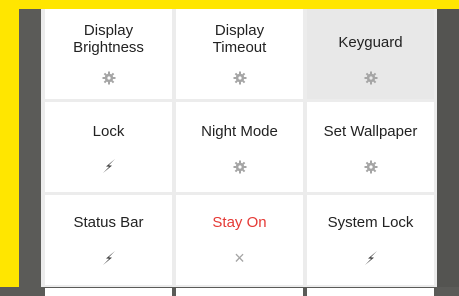 This screenshot has height=296, width=459. Describe the element at coordinates (239, 222) in the screenshot. I see `tile-label: Stay On` at that location.